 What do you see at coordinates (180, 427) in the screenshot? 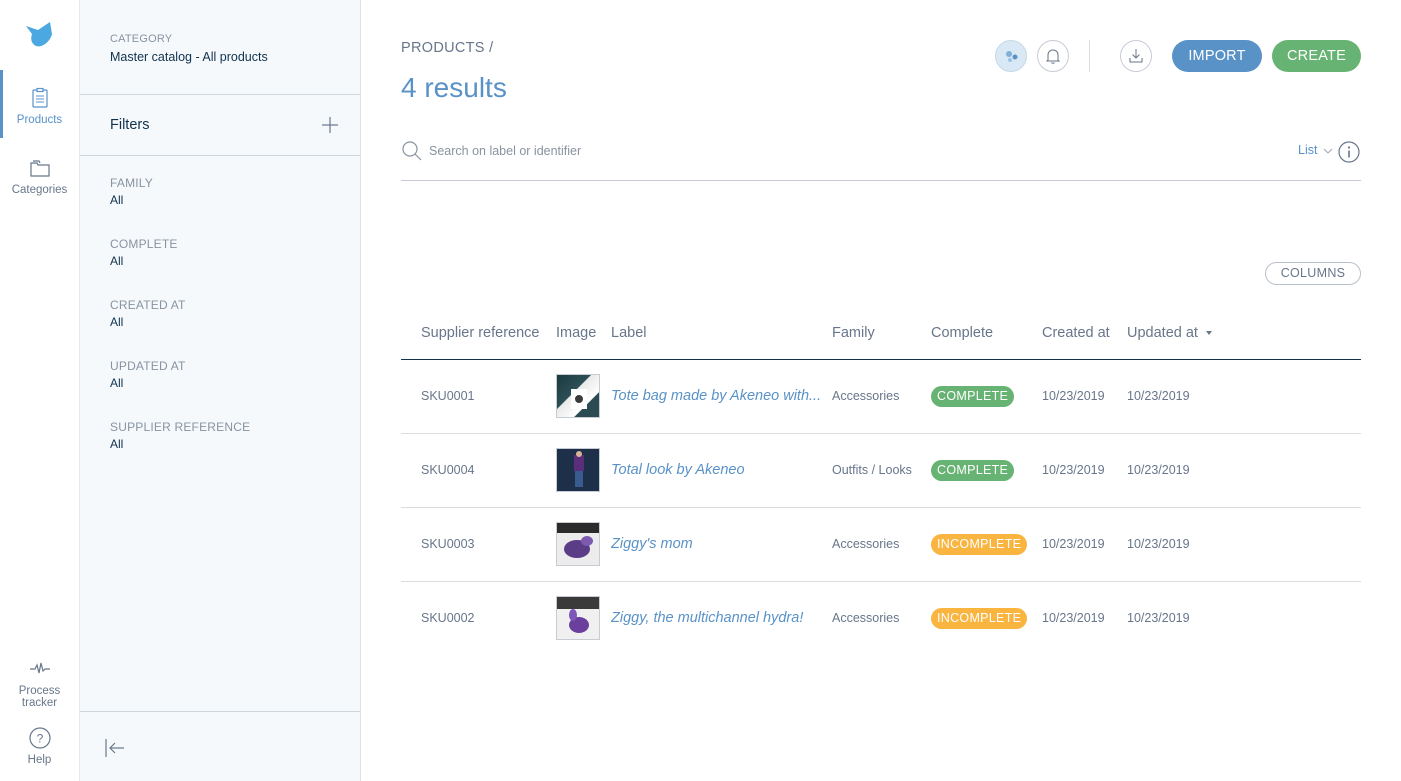
I see `filter-label: SUPPLIER REFERENCE` at bounding box center [180, 427].